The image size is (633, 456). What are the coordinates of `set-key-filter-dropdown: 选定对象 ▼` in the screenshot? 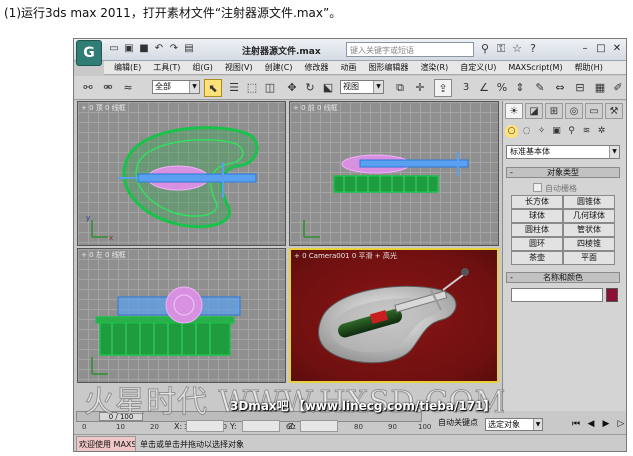 It's located at (514, 424).